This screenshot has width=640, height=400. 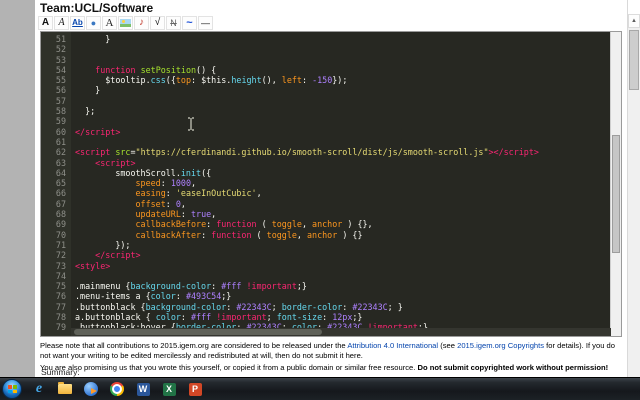 I want to click on line-number: 65, so click(x=60, y=183).